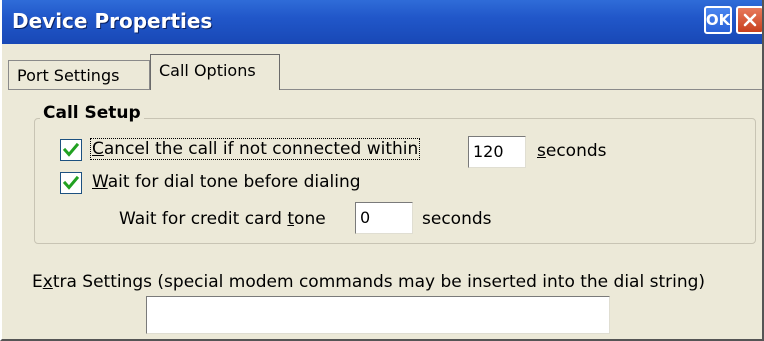 The width and height of the screenshot is (764, 341). Describe the element at coordinates (222, 219) in the screenshot. I see `credit-card-tone-label: Wait for credit card tone` at that location.